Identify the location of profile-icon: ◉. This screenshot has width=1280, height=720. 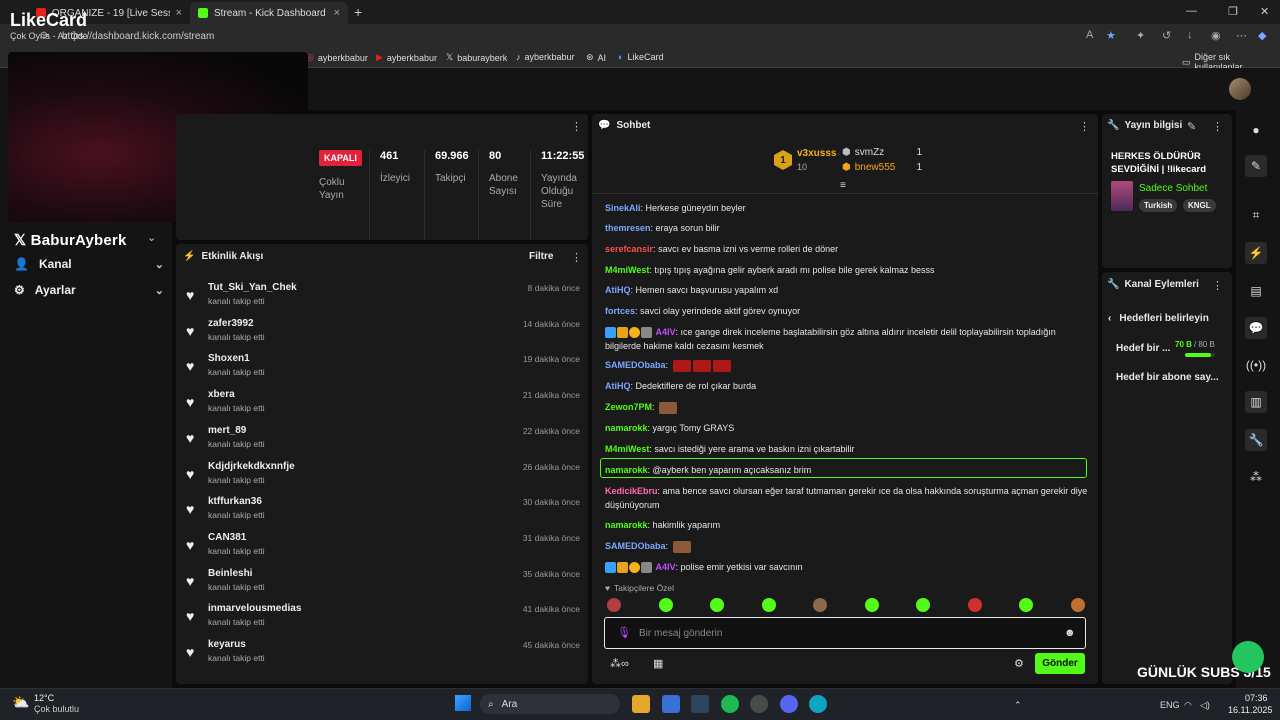
(1216, 35).